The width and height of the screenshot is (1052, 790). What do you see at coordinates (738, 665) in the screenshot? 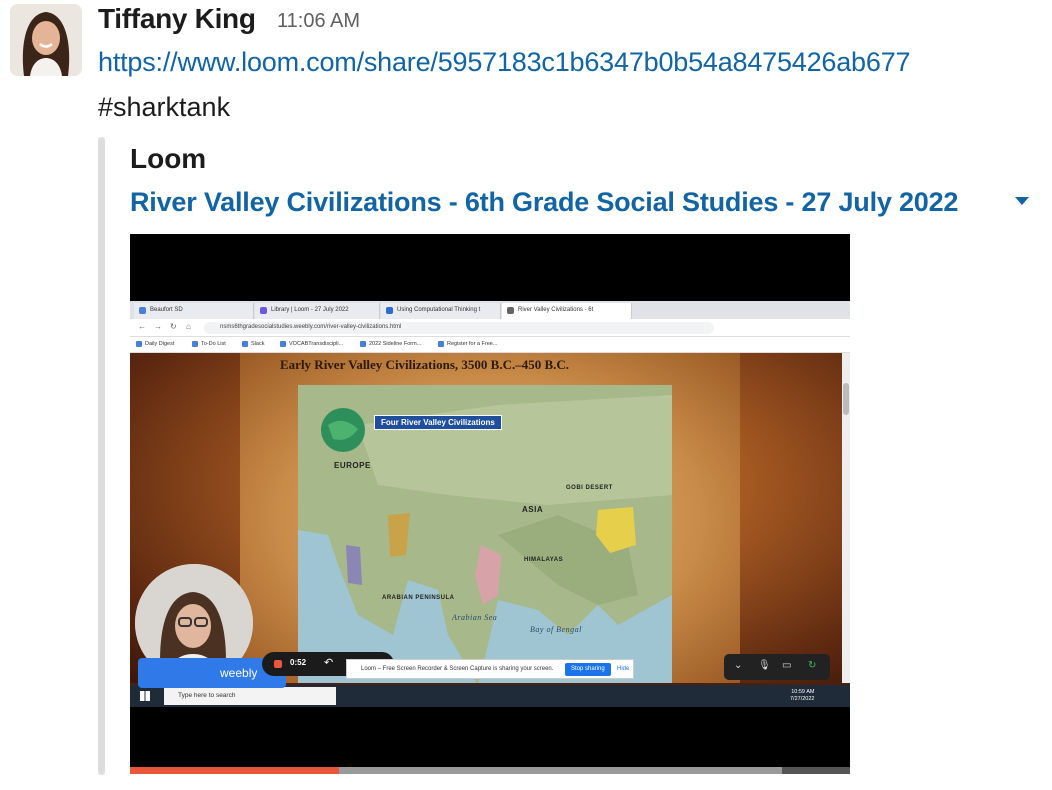
I see `chevron-down-icon: ⌄` at bounding box center [738, 665].